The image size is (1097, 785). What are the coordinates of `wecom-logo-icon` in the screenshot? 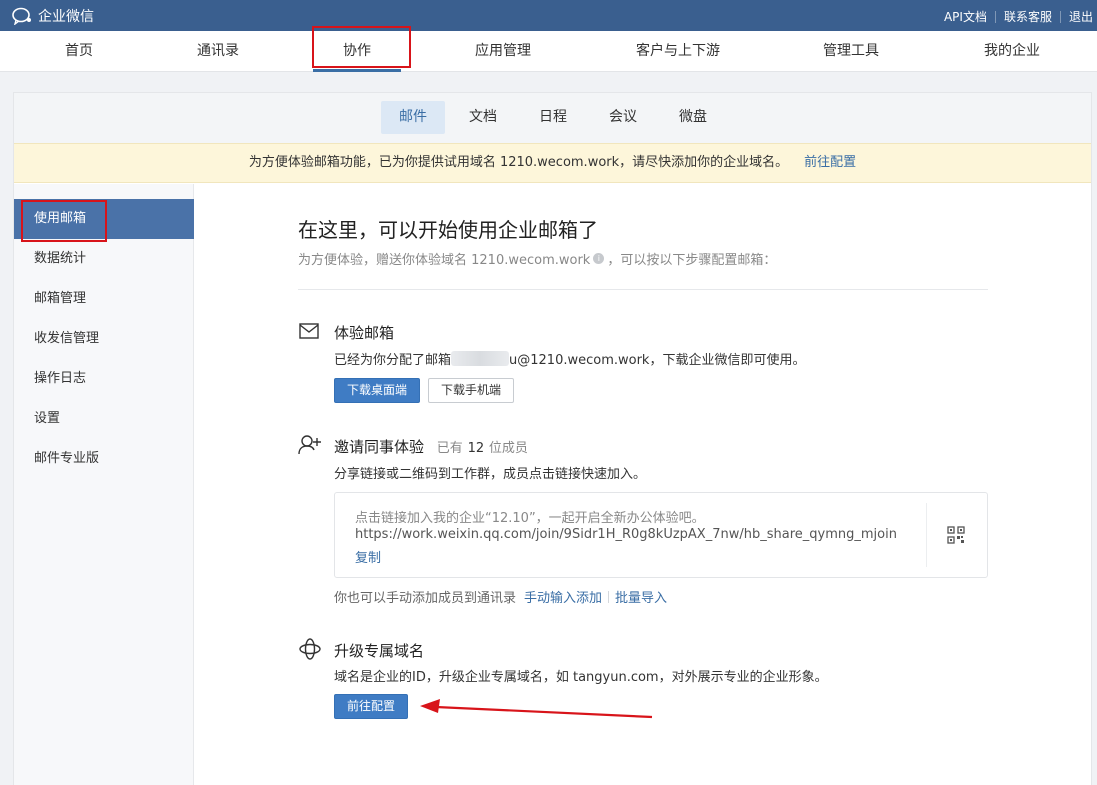 It's located at (21, 16).